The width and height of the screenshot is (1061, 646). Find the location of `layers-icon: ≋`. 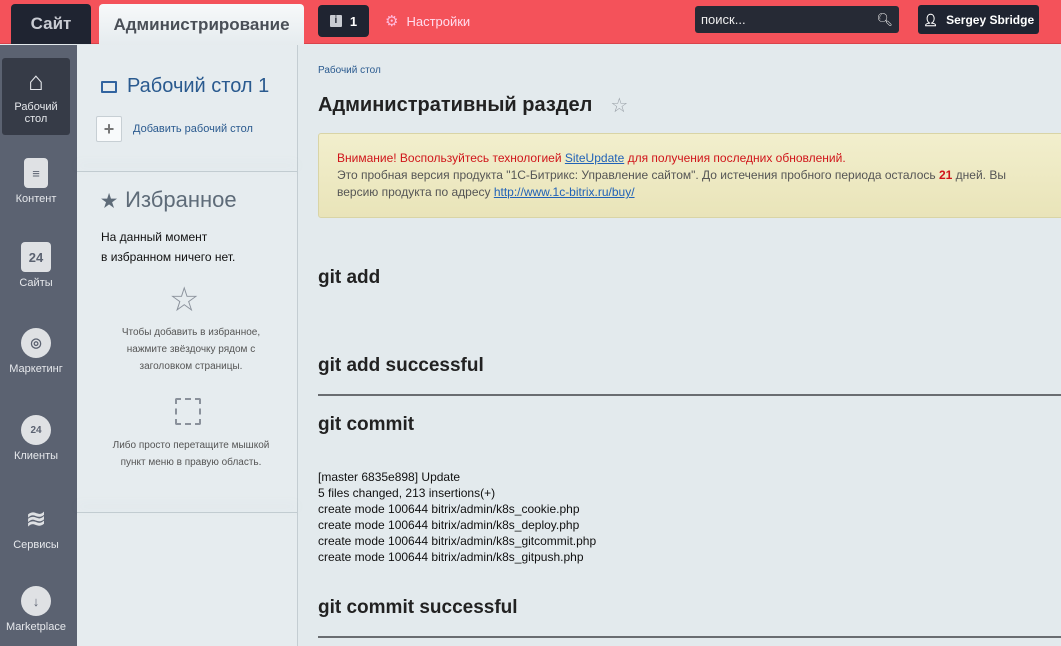

layers-icon: ≋ is located at coordinates (36, 519).